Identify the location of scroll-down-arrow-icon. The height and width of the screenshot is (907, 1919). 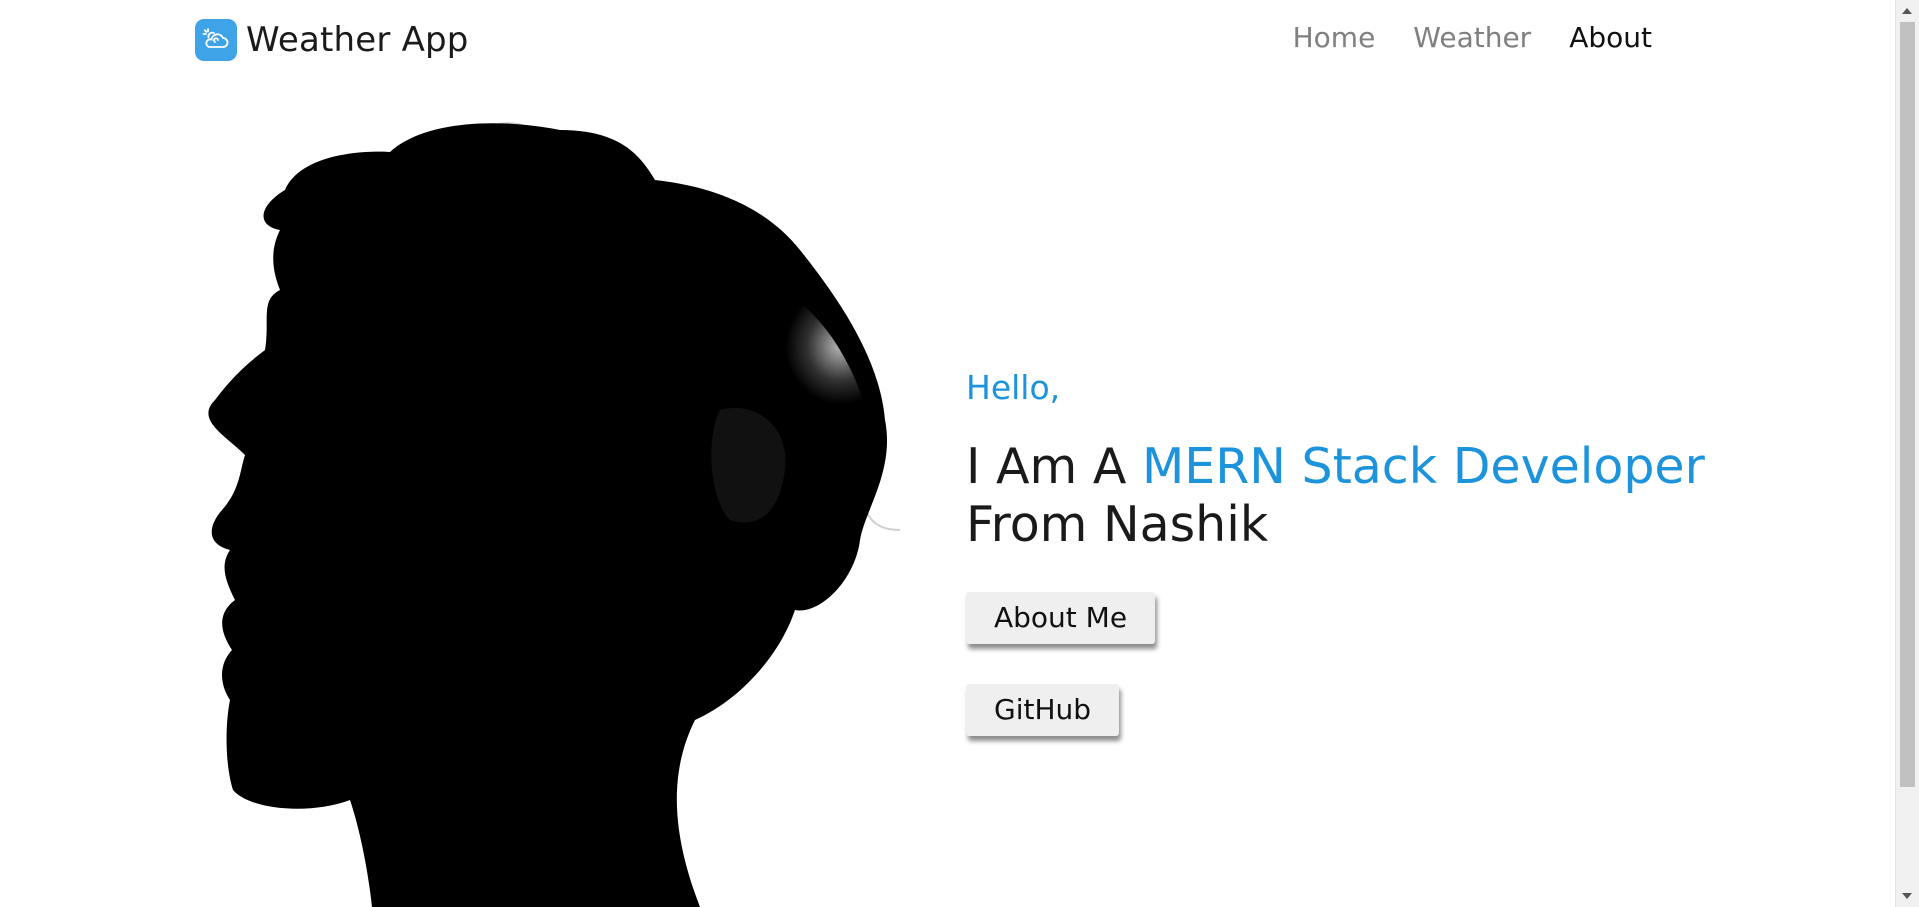
(1907, 896).